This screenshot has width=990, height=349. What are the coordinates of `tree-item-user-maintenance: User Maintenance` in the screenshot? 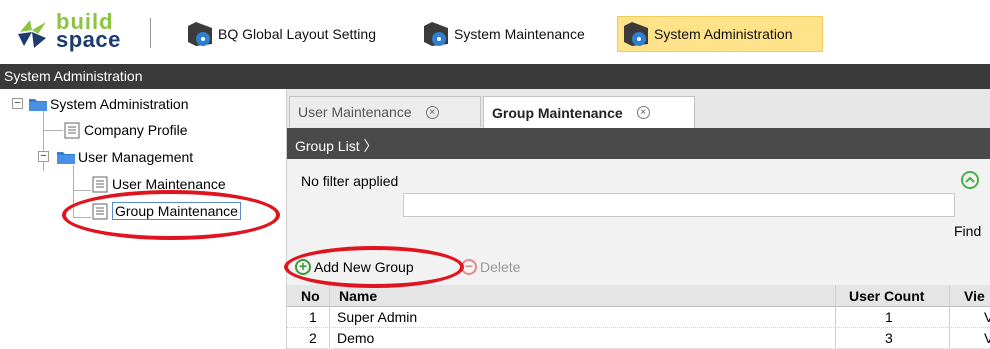 It's located at (159, 184).